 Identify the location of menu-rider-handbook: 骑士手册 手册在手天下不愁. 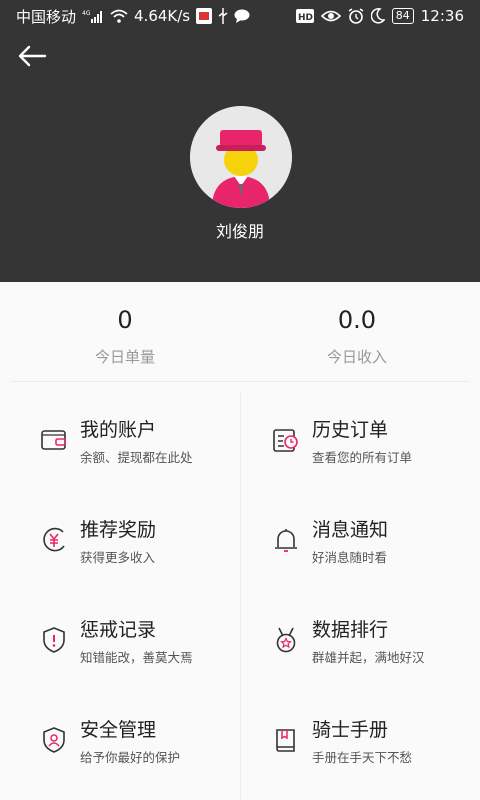
(360, 732).